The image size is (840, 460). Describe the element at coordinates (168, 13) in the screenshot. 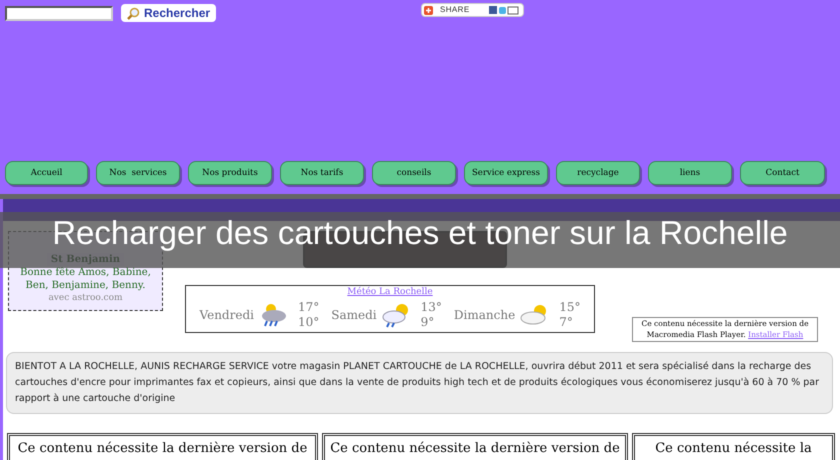

I see `search-button: Rechercher` at that location.